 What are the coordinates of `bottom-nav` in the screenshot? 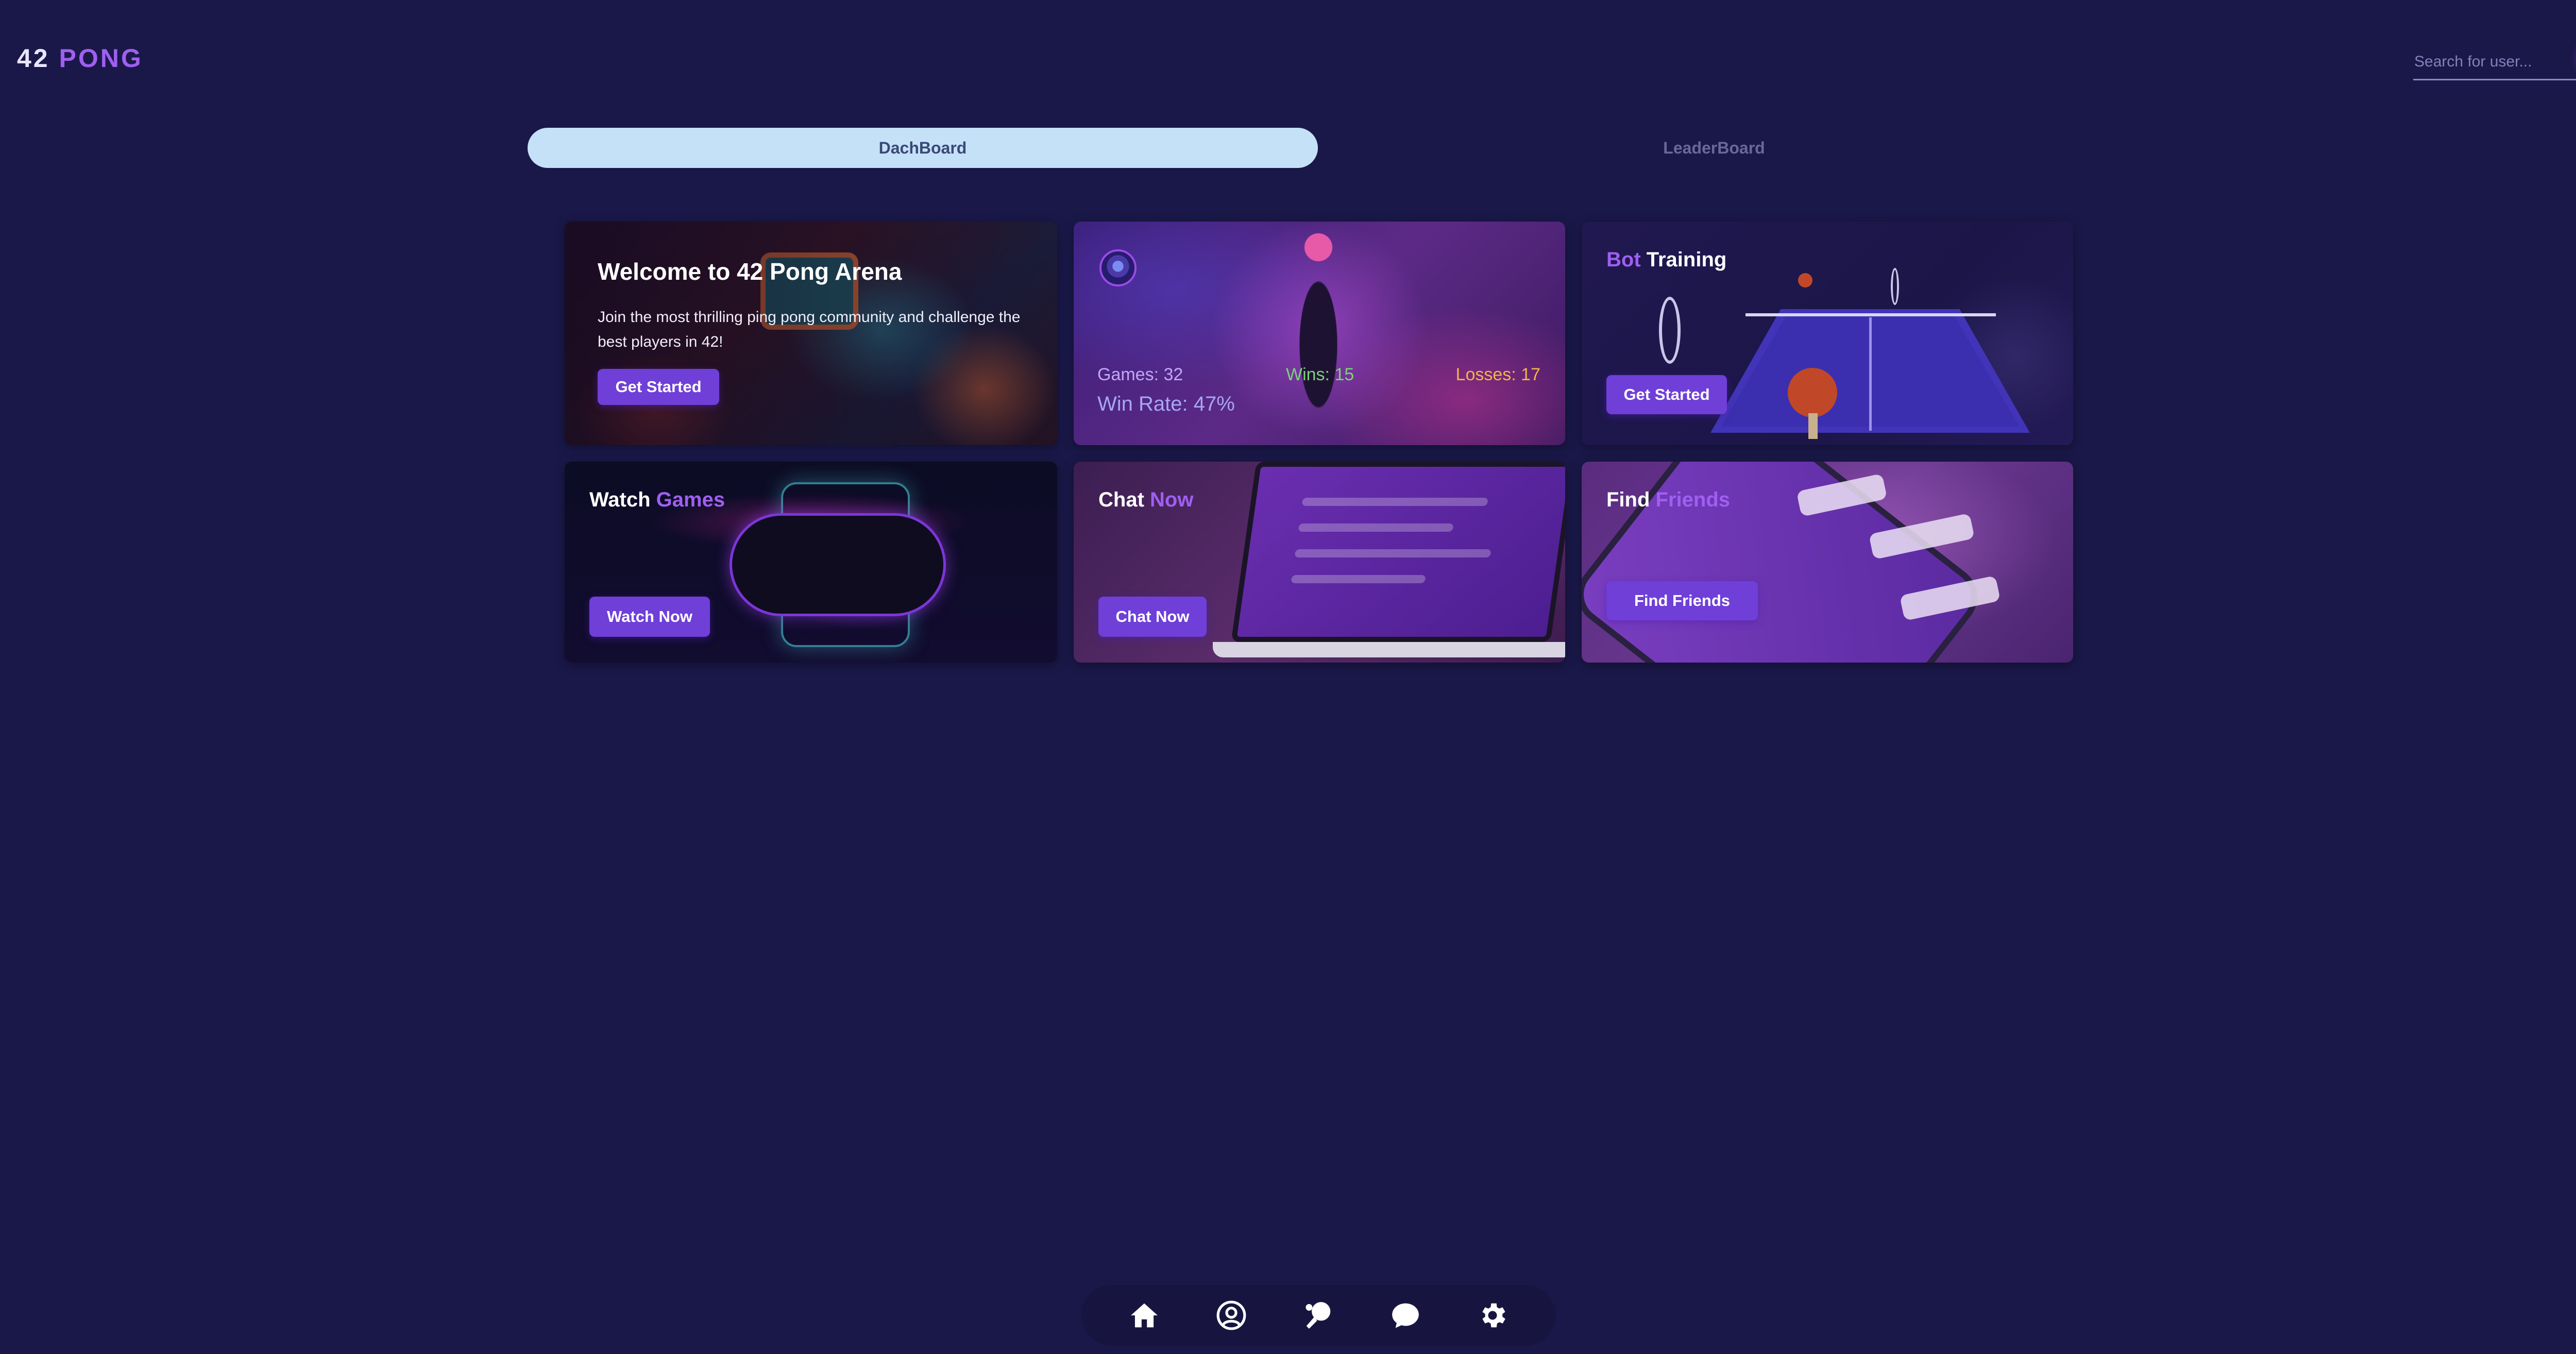 It's located at (1318, 1315).